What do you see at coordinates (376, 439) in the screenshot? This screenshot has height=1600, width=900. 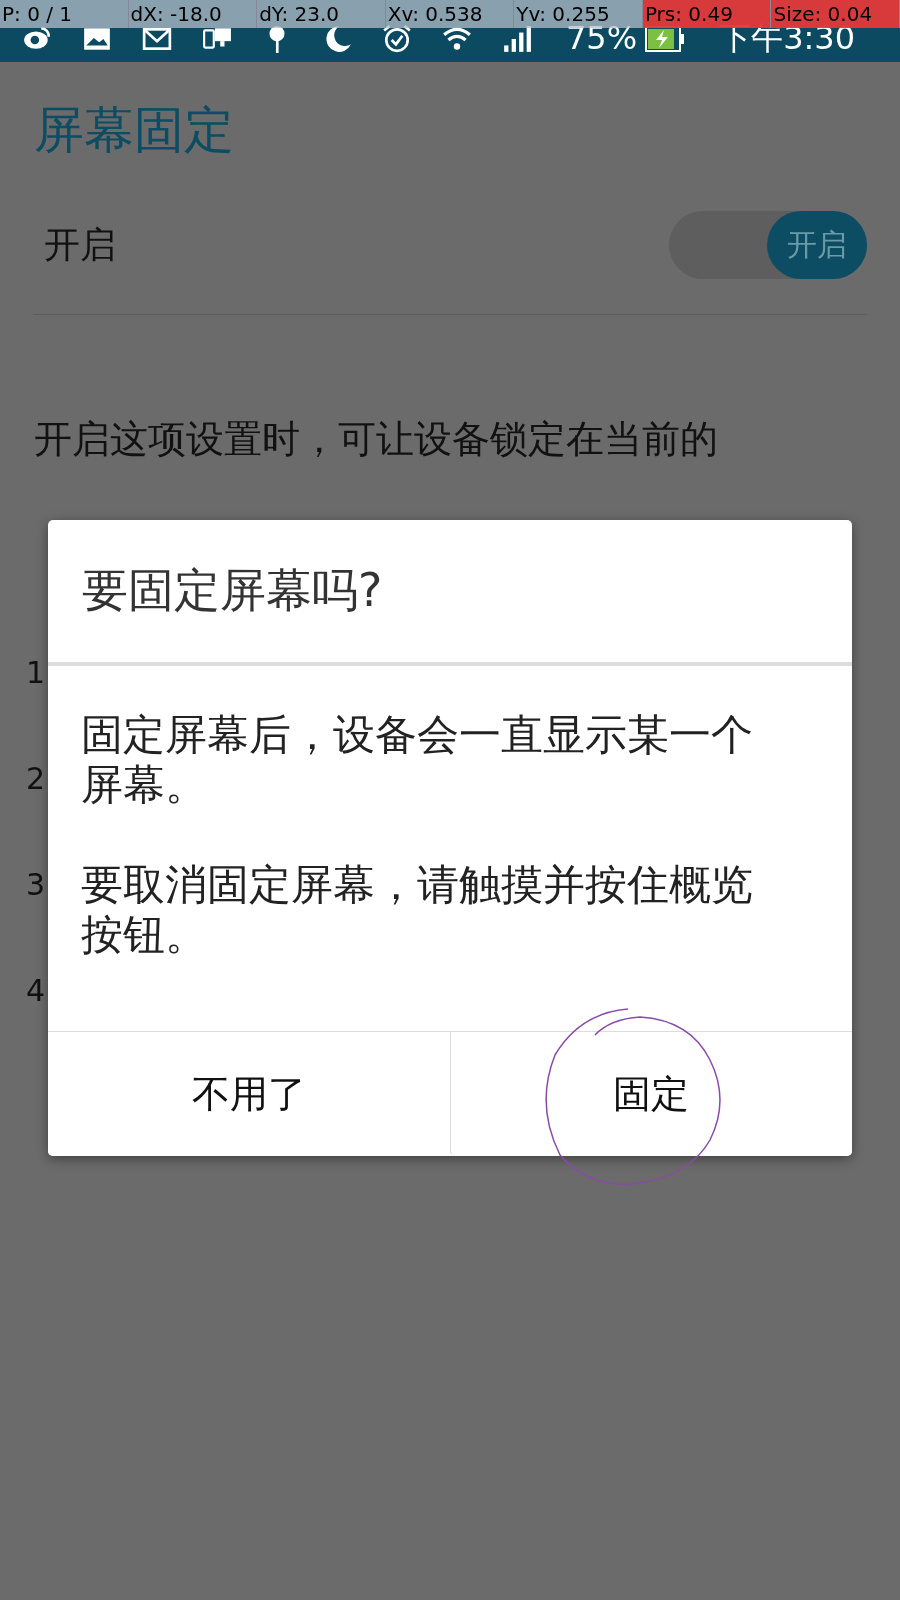 I see `description-text: 开启这项设置时，可让设备锁定在当前的` at bounding box center [376, 439].